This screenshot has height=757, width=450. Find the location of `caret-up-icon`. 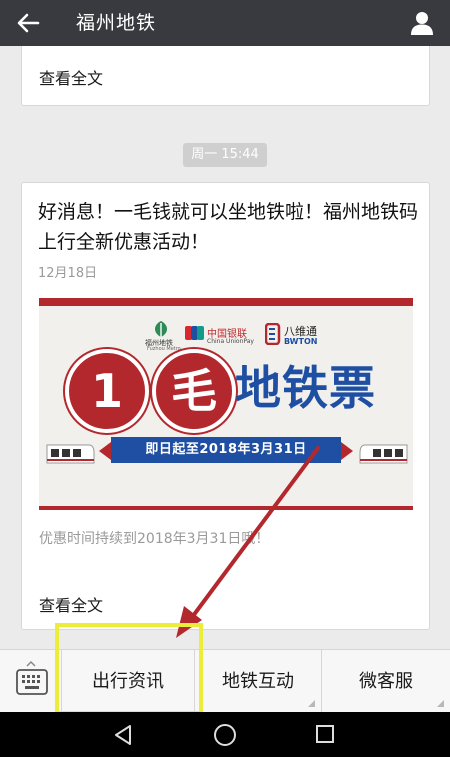

caret-up-icon is located at coordinates (31, 663).